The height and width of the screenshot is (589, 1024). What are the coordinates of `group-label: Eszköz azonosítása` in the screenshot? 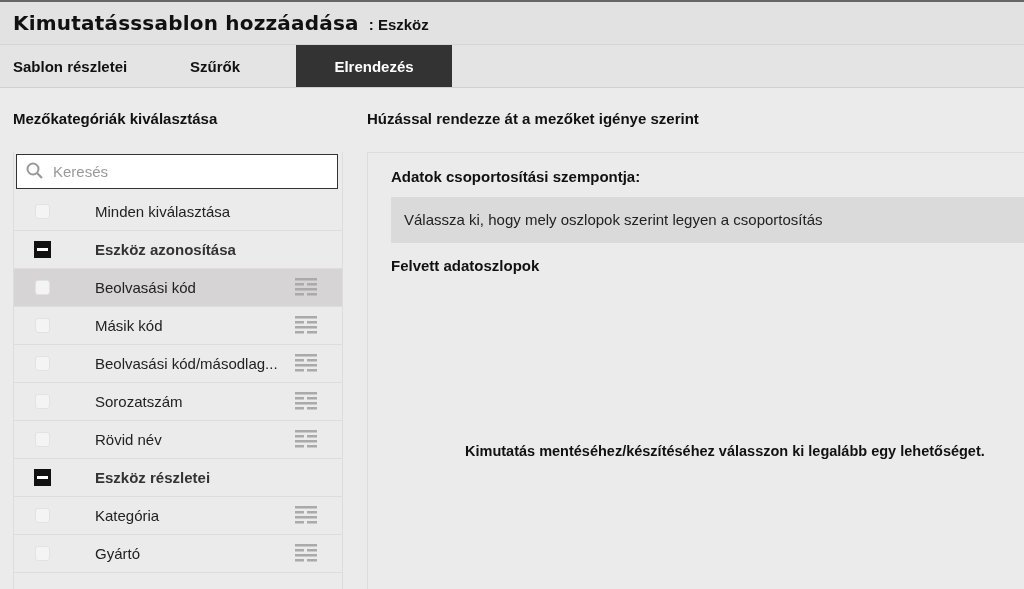 It's located at (165, 249).